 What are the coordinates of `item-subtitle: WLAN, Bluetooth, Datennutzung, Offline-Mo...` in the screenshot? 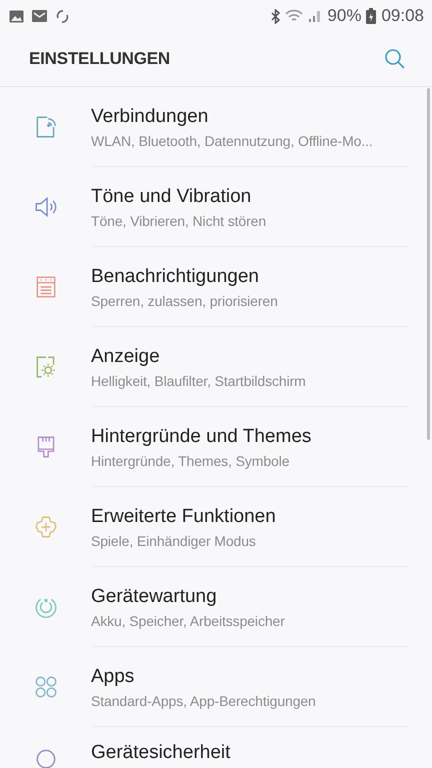 It's located at (232, 140).